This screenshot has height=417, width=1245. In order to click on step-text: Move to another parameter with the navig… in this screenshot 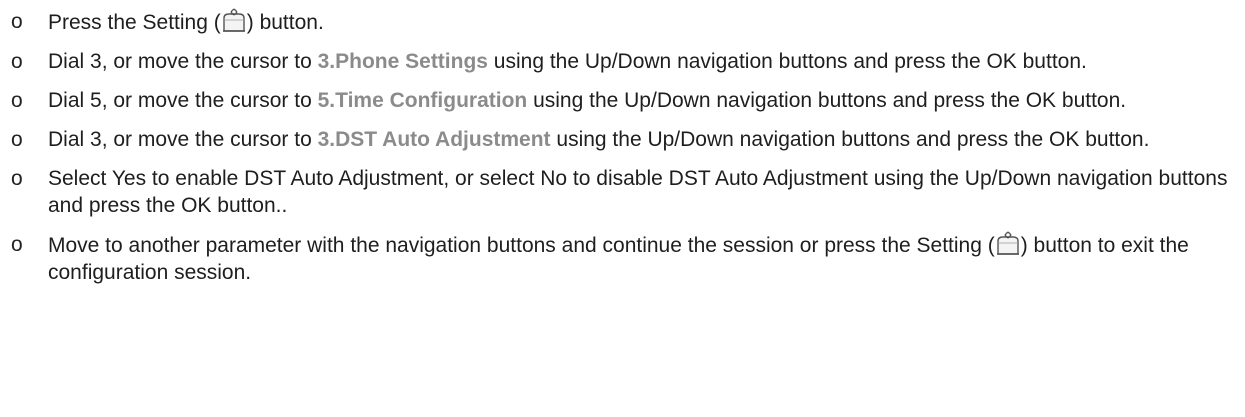, I will do `click(521, 245)`.